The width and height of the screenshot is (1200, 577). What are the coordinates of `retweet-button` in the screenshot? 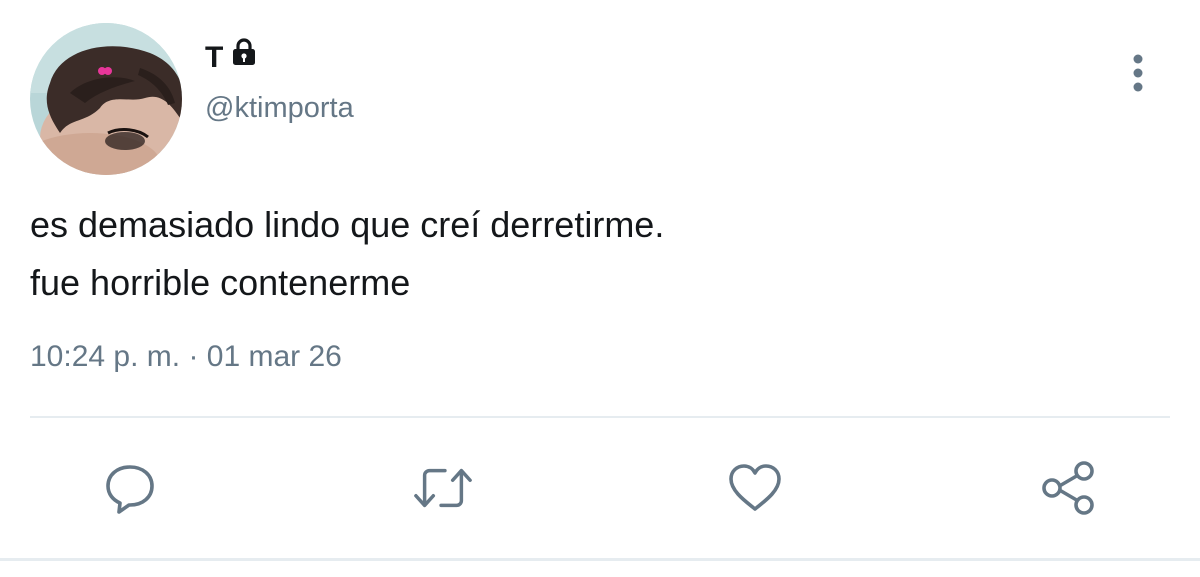 It's located at (443, 488).